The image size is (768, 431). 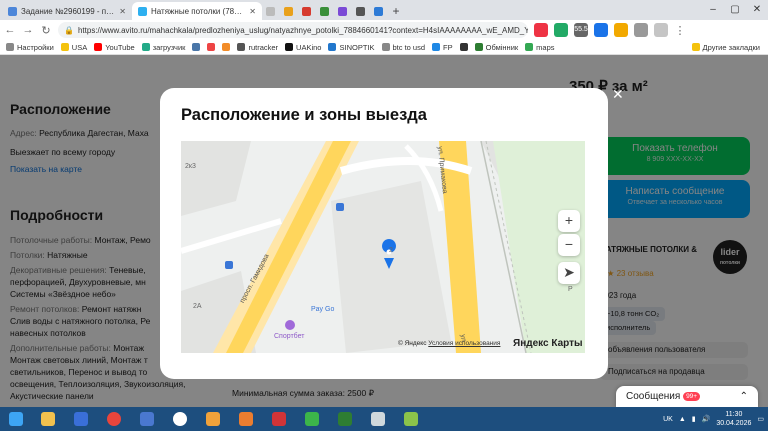 I want to click on bookmark-fp: FP, so click(x=442, y=47).